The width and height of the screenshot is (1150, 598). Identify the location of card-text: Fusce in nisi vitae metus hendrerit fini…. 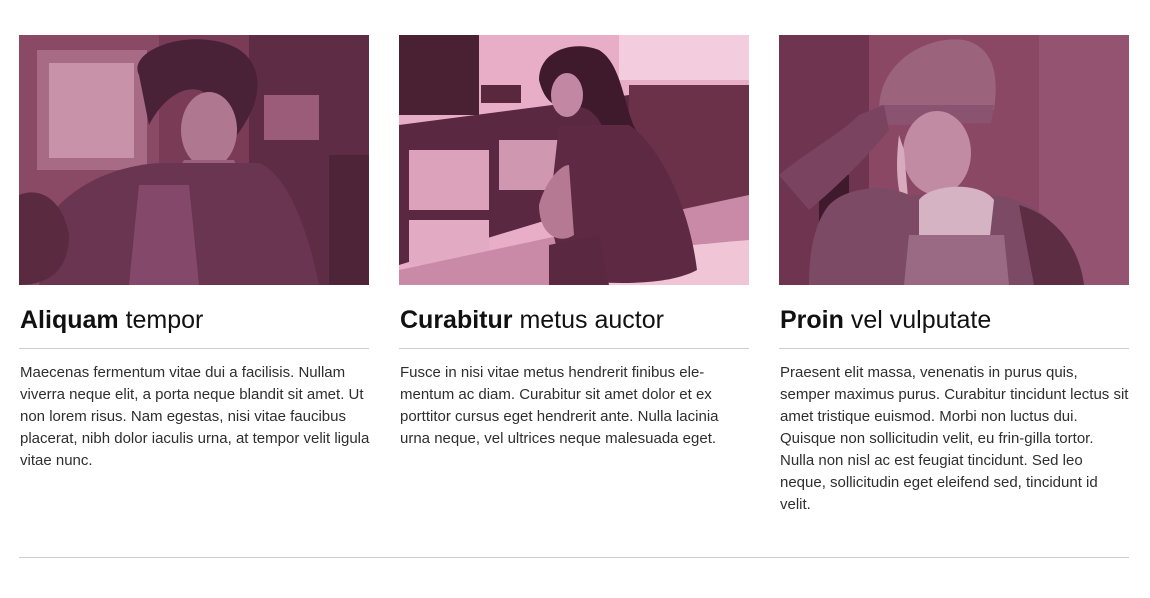
(559, 405).